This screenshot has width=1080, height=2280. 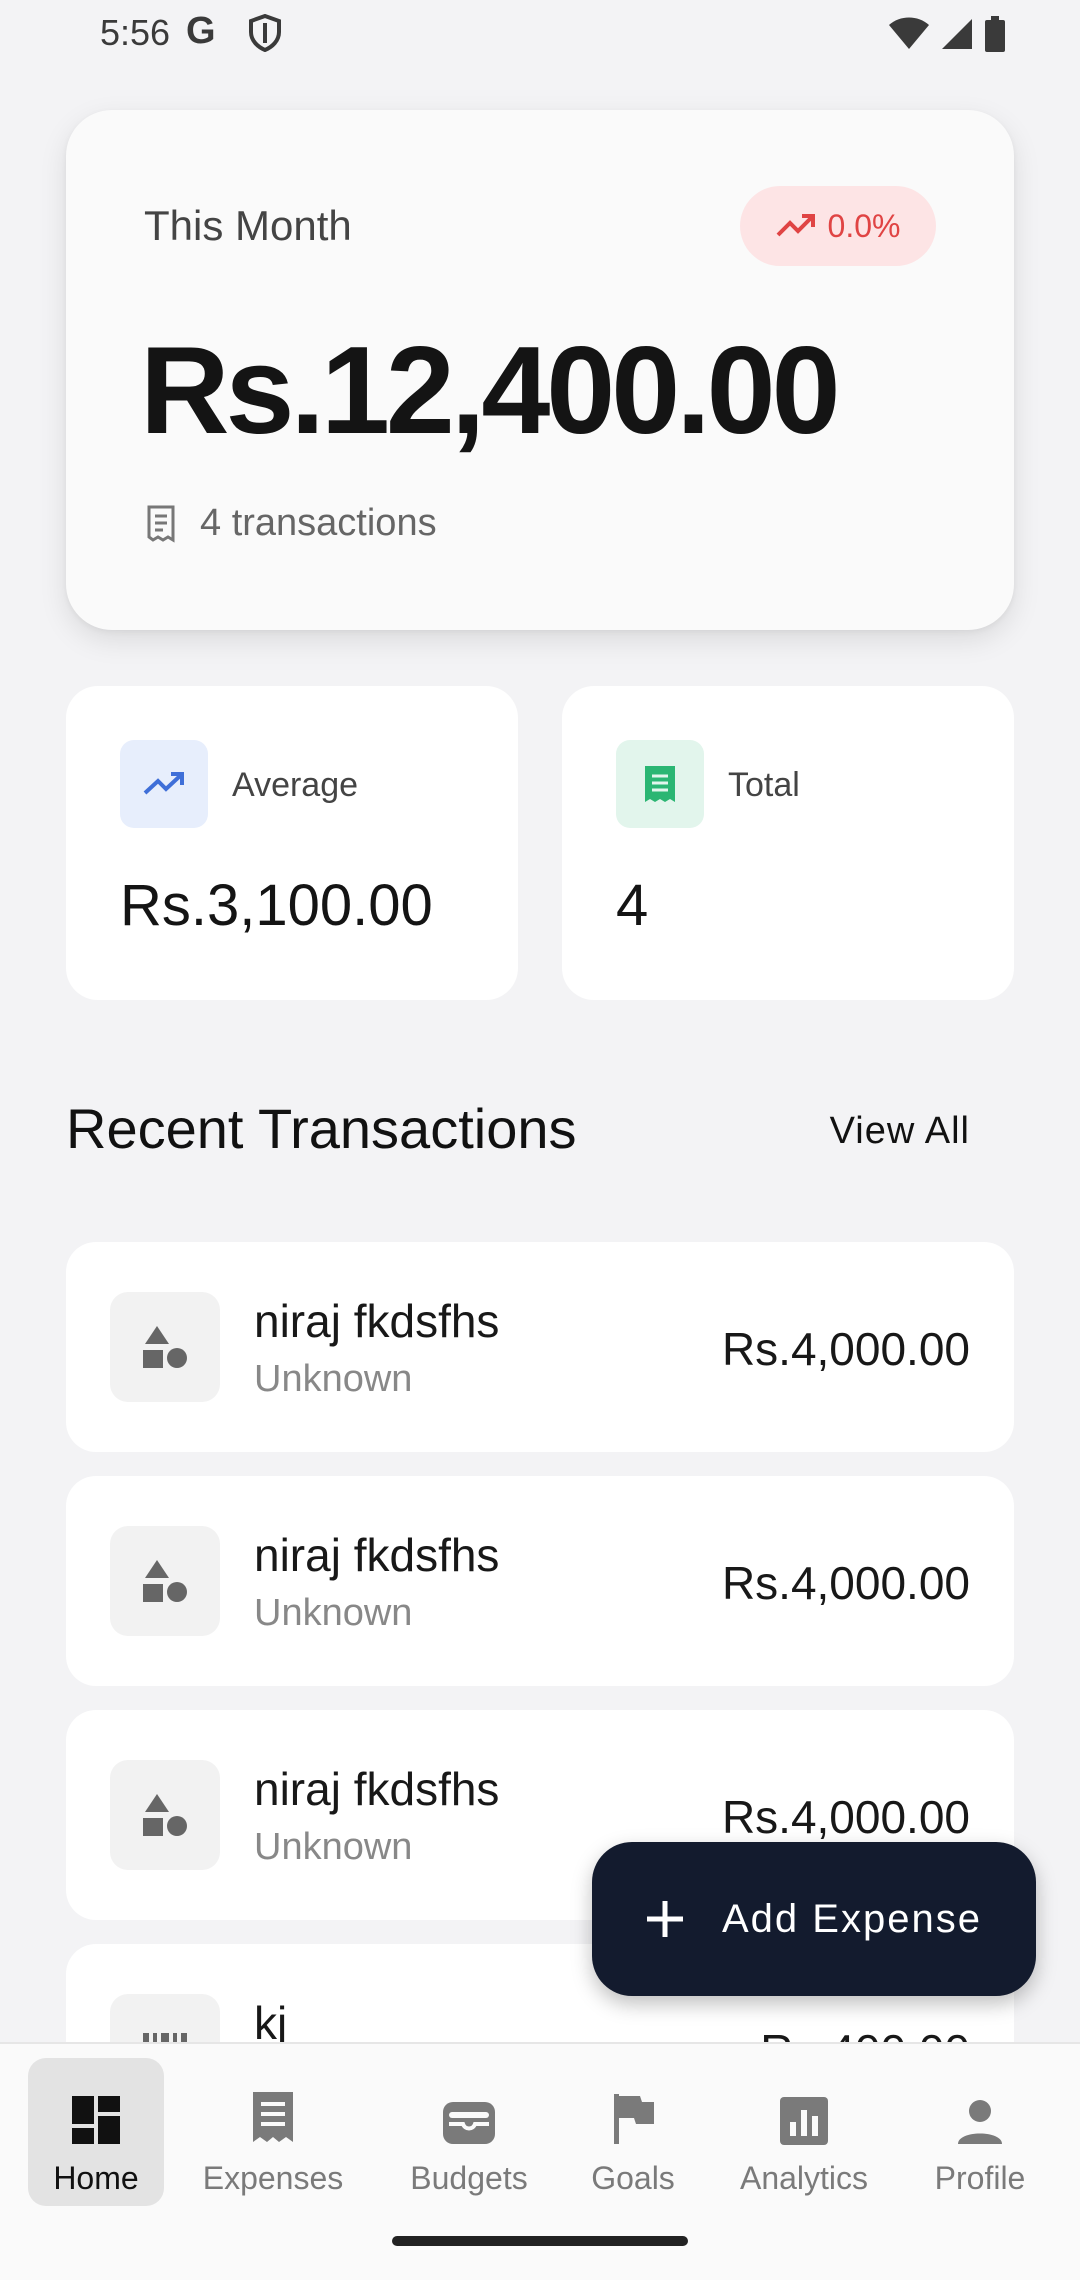 I want to click on nav-item-goals: Goals, so click(x=633, y=2132).